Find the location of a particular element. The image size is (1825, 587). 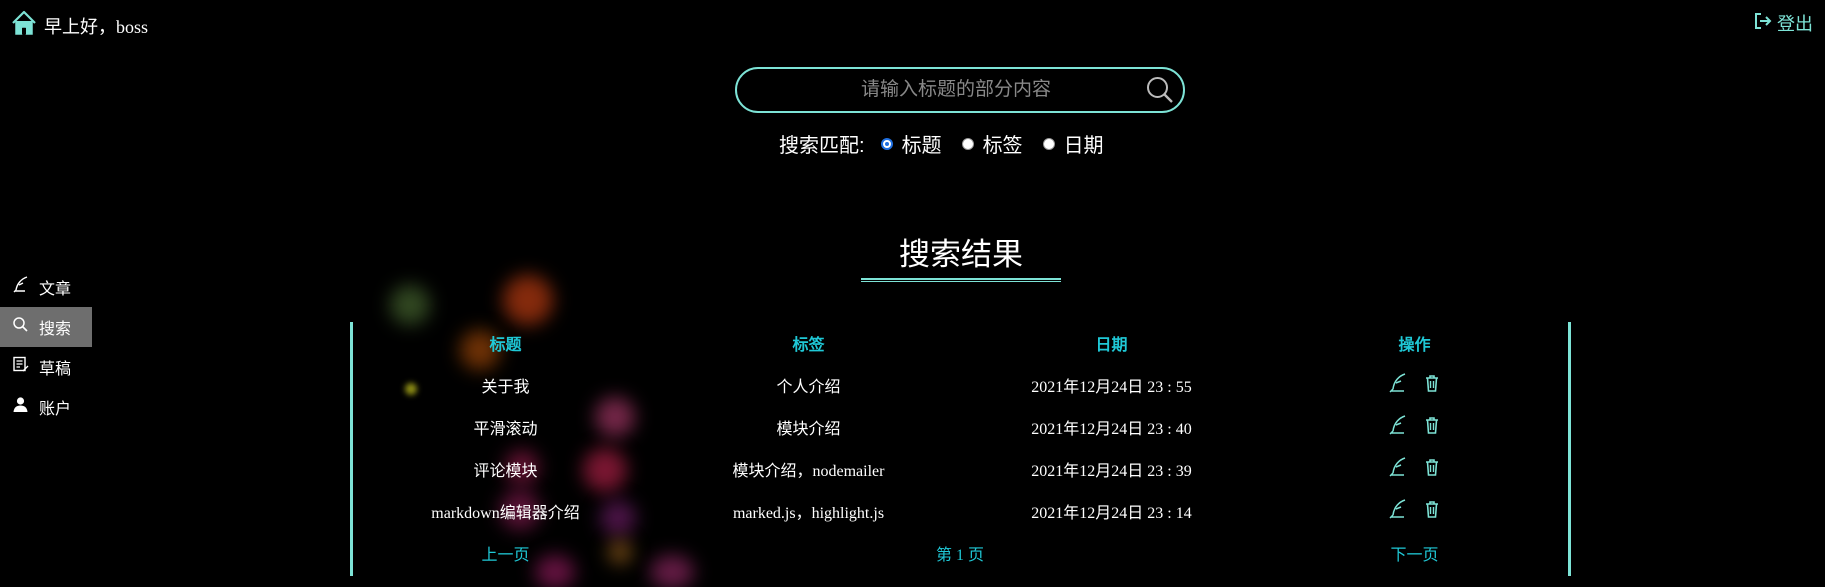

radio-label: 标题 is located at coordinates (921, 146).